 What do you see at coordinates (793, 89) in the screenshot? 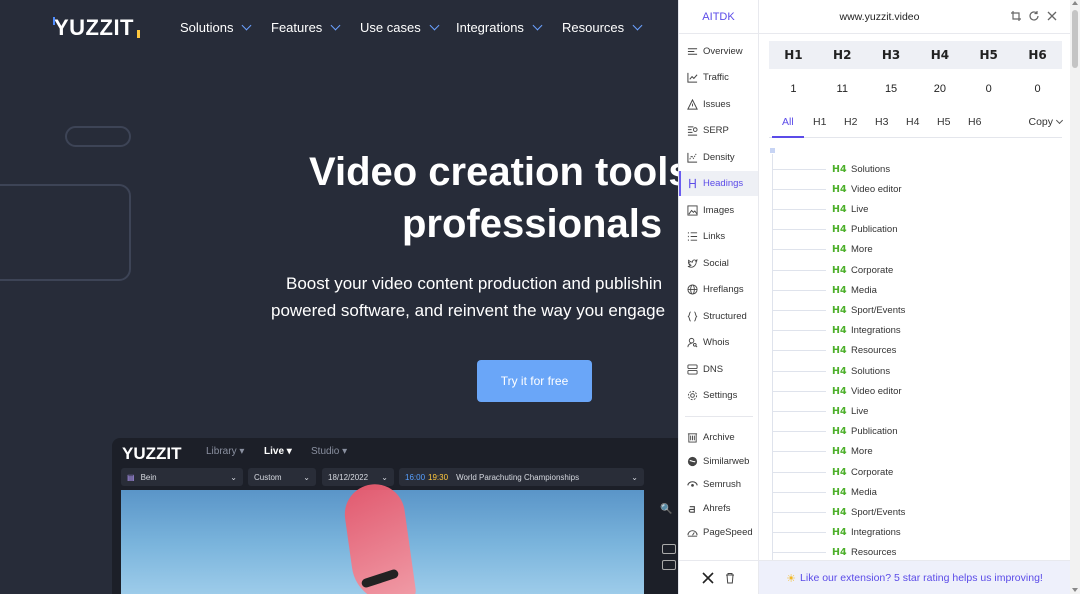
I see `heading-count-value: 1` at bounding box center [793, 89].